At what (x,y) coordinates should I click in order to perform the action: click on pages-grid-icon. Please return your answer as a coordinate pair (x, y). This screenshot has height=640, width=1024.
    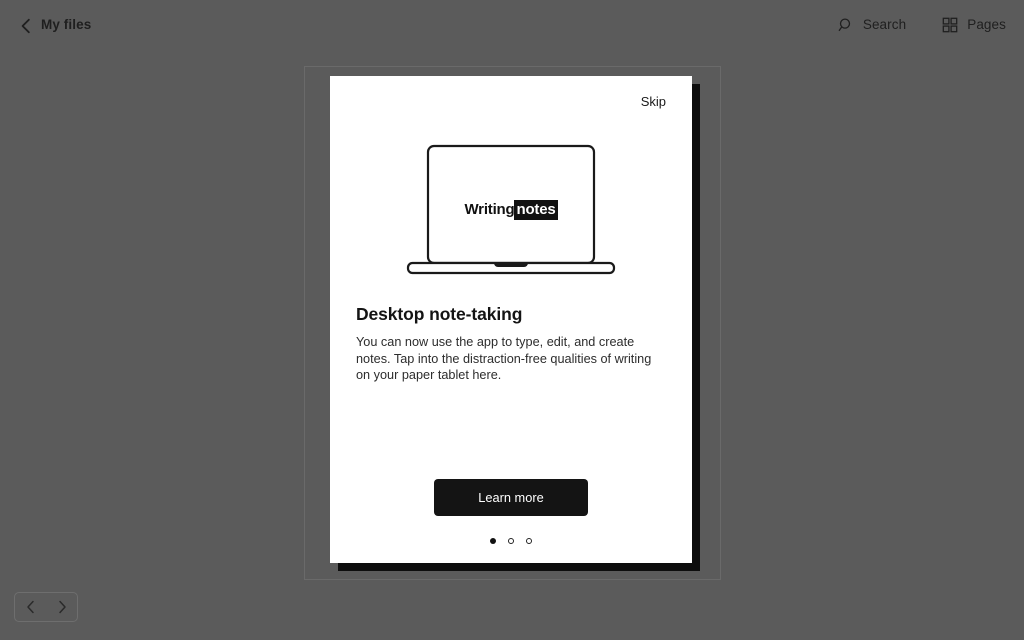
    Looking at the image, I should click on (950, 25).